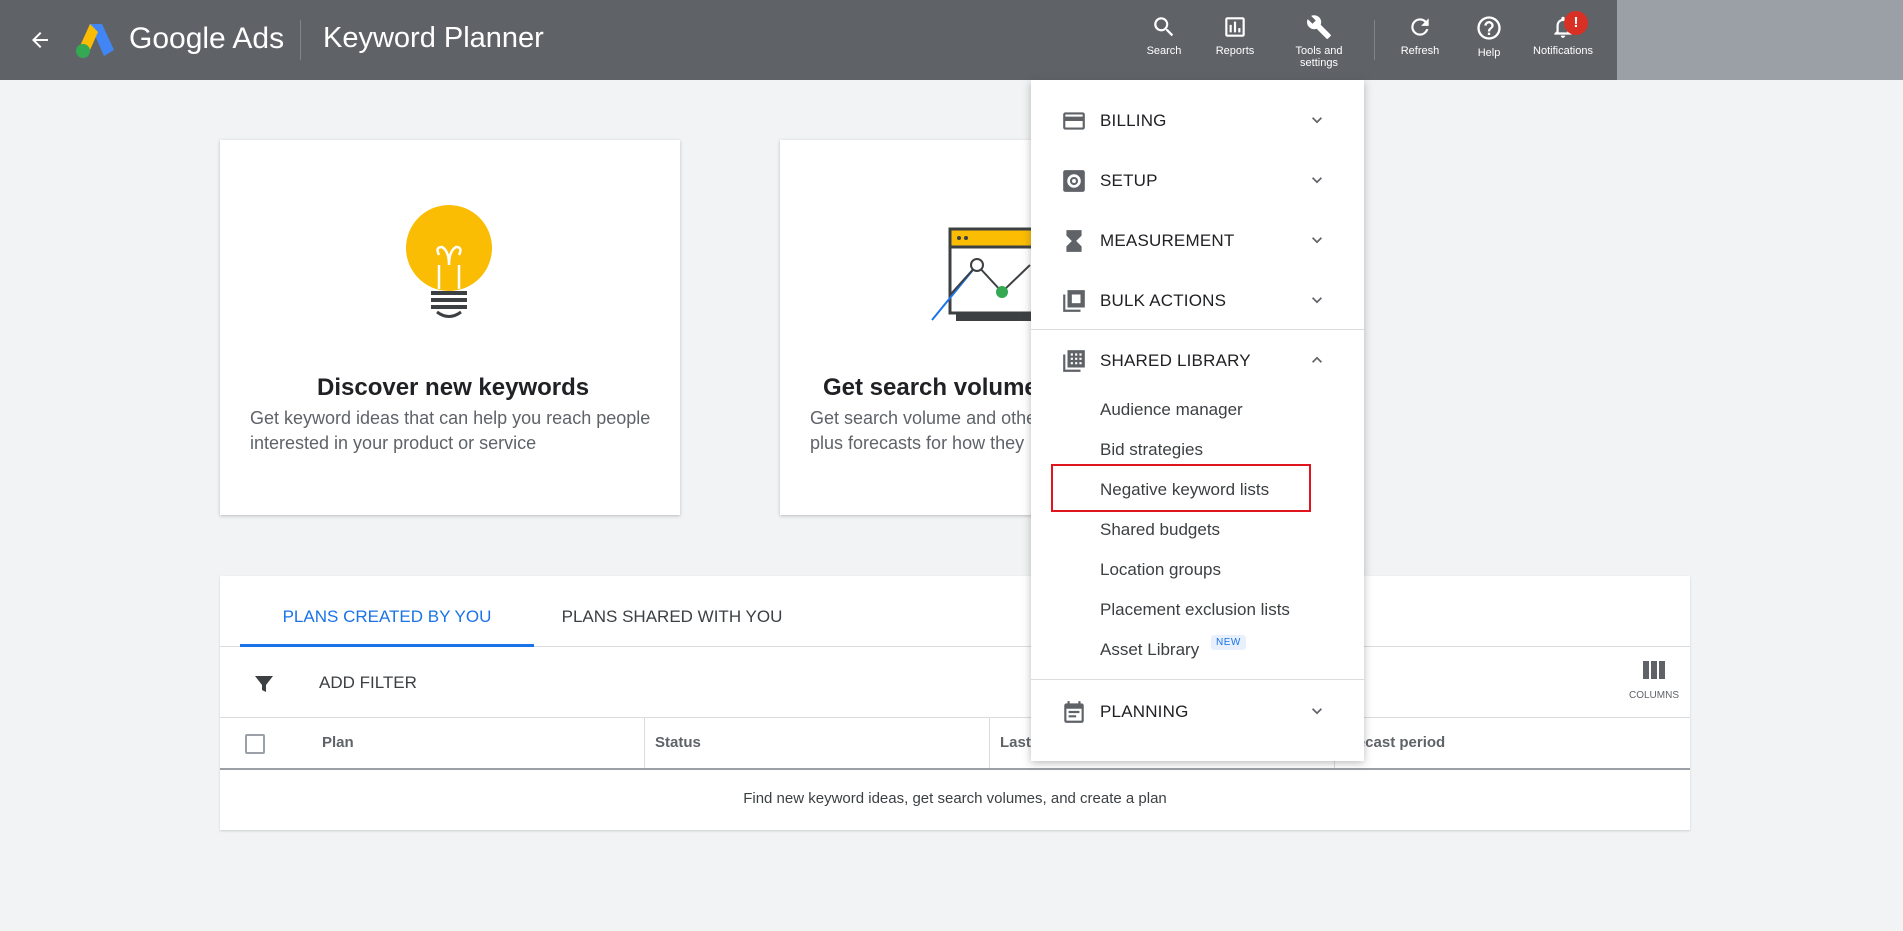 The width and height of the screenshot is (1903, 931). What do you see at coordinates (1144, 711) in the screenshot?
I see `menu-section-label: PLANNING` at bounding box center [1144, 711].